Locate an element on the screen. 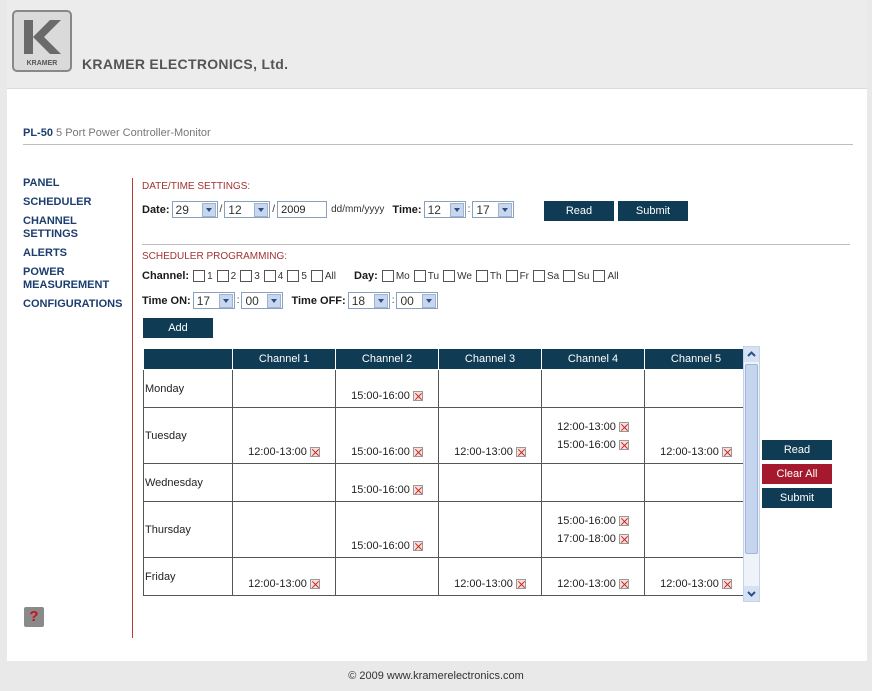 The width and height of the screenshot is (872, 691). scroll-up-icon is located at coordinates (751, 354).